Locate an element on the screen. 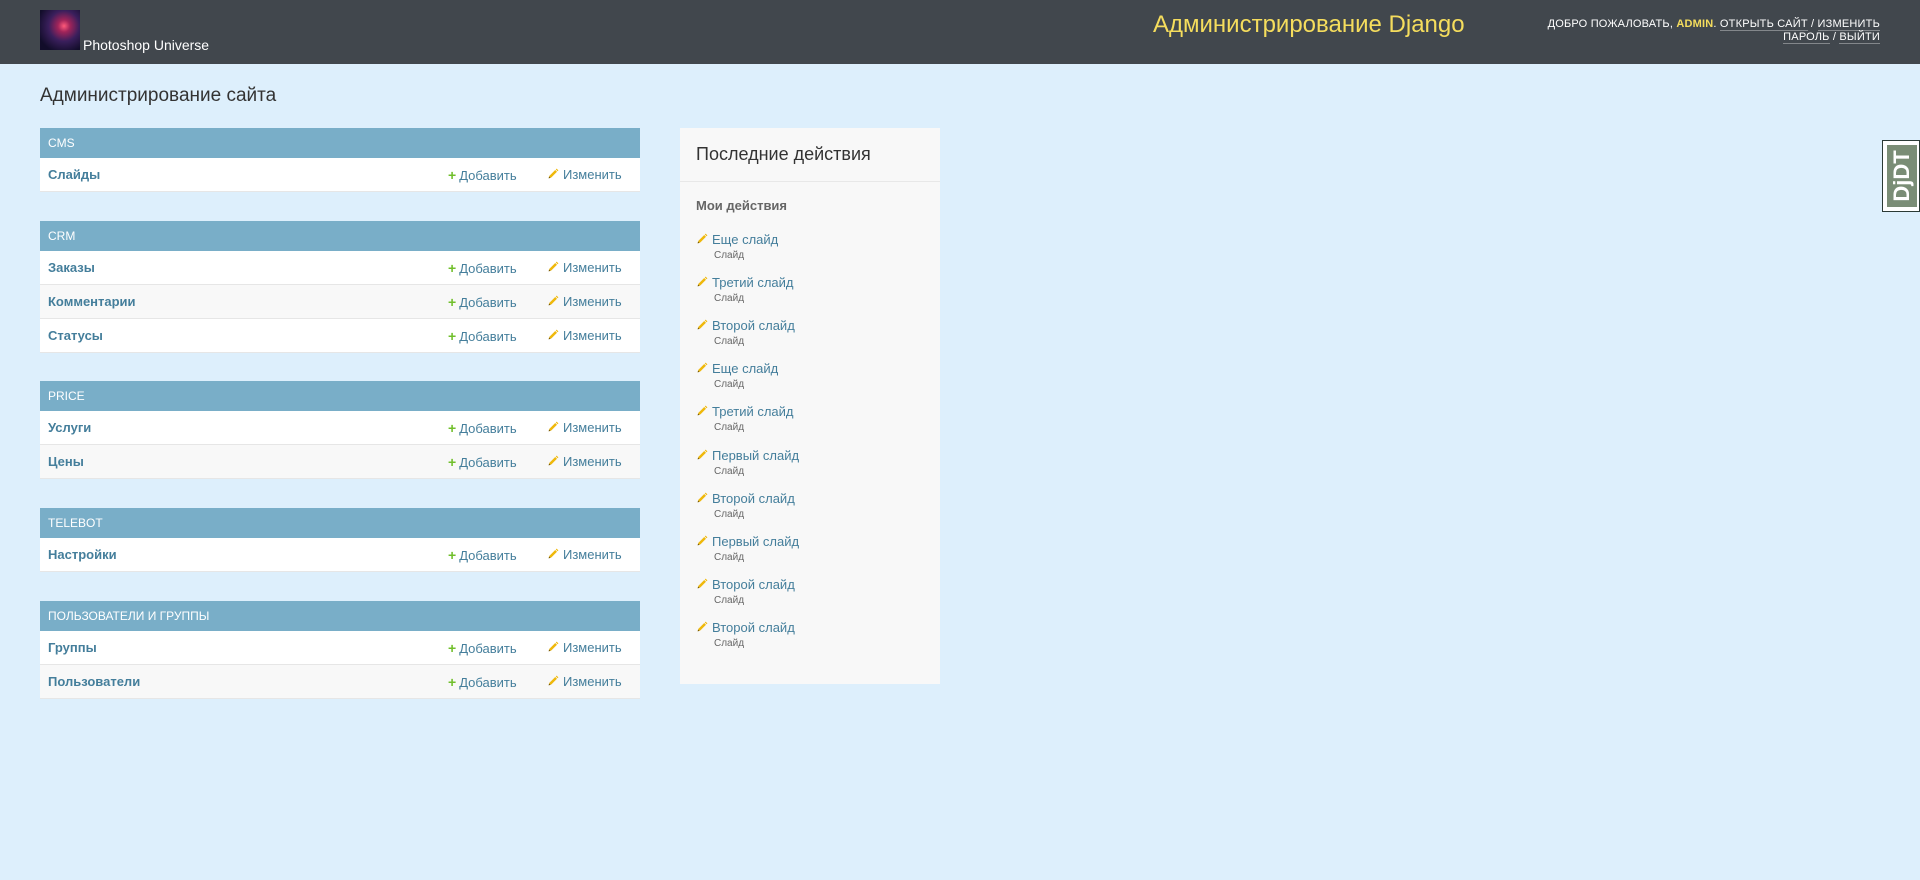 The width and height of the screenshot is (1920, 880). recent-action-label: Еще слайд is located at coordinates (745, 239).